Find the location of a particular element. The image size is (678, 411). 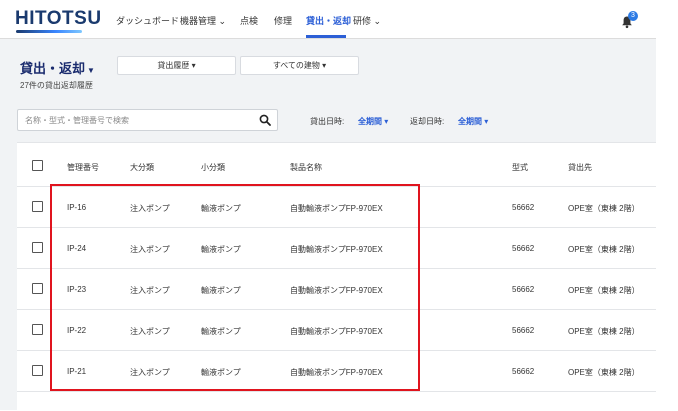

header-model: 型式 is located at coordinates (520, 167).